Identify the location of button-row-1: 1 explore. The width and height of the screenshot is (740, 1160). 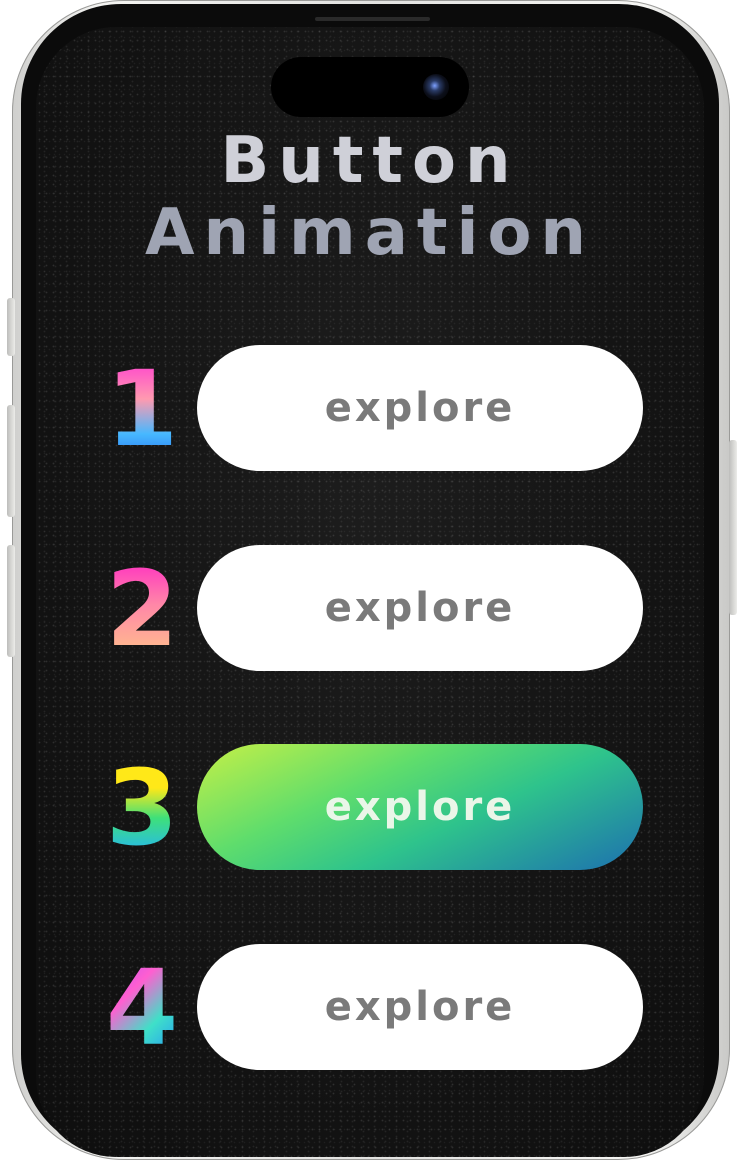
(370, 409).